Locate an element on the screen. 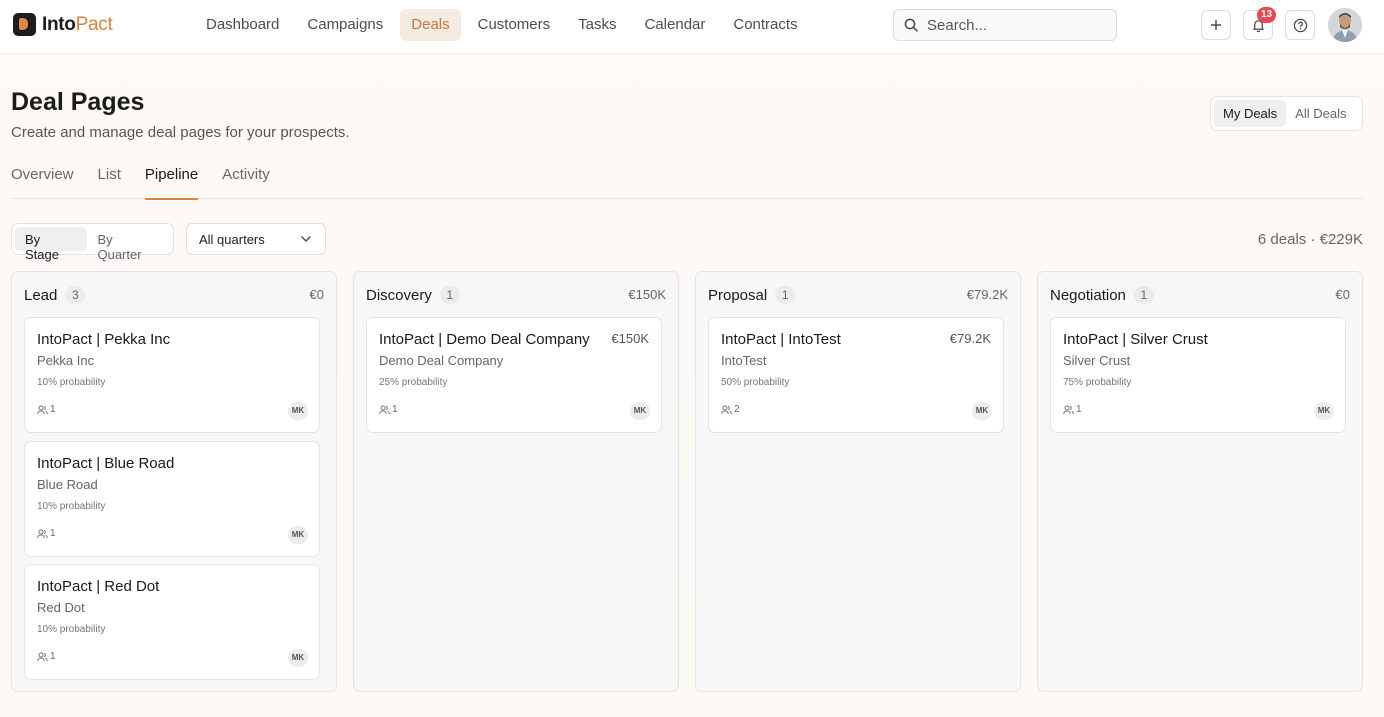 The width and height of the screenshot is (1384, 717). page-title: Deal Pages is located at coordinates (78, 102).